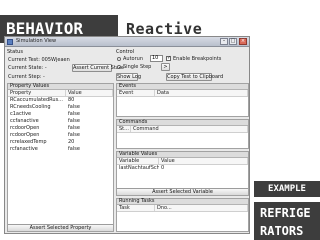 Image resolution: width=320 pixels, height=240 pixels. I want to click on property-name: rcrelaxedTemp, so click(28, 142).